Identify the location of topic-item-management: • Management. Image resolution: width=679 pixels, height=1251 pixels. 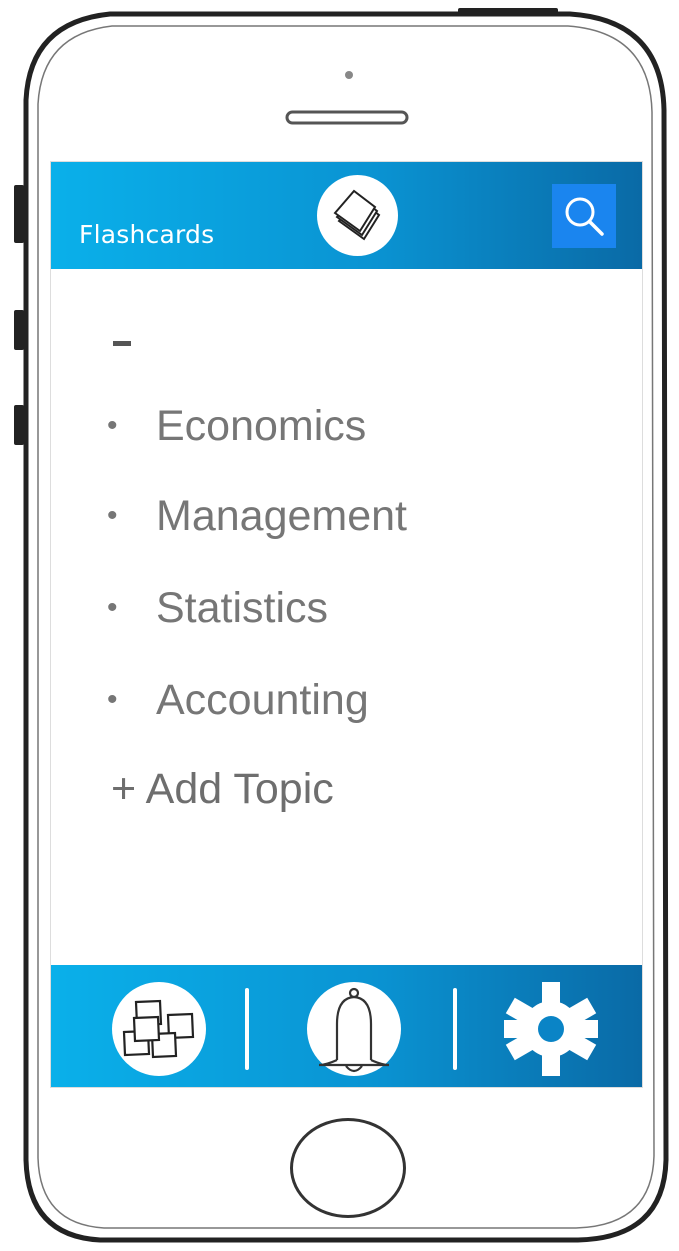
(317, 516).